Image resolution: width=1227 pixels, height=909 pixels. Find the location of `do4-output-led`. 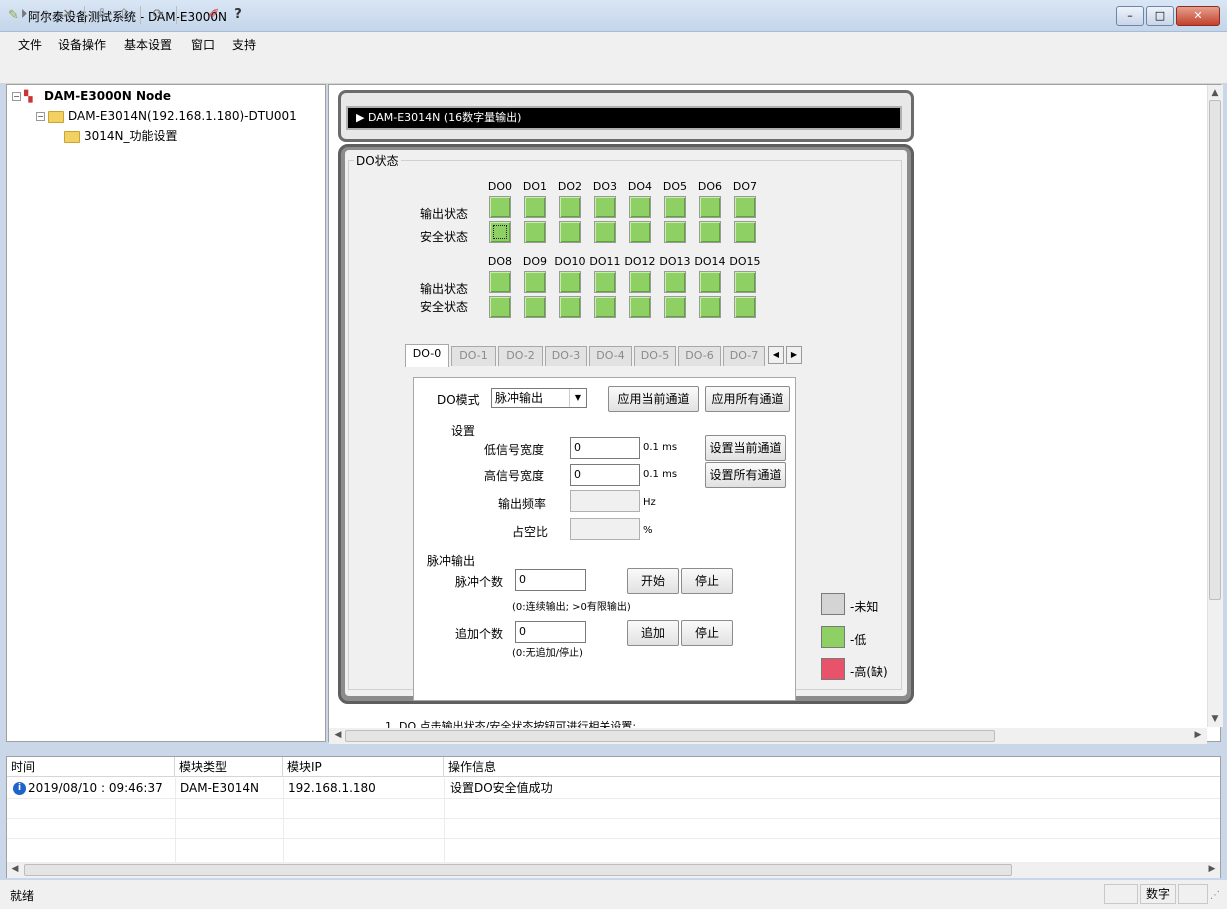

do4-output-led is located at coordinates (640, 207).